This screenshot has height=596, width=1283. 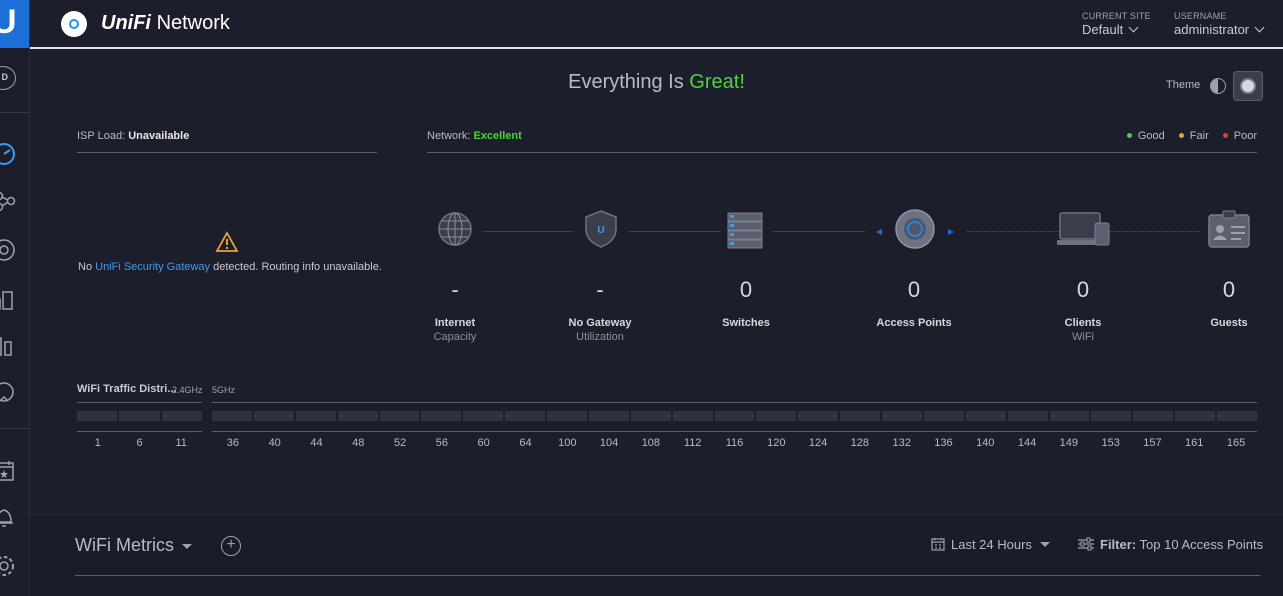 I want to click on warning-icon, so click(x=227, y=241).